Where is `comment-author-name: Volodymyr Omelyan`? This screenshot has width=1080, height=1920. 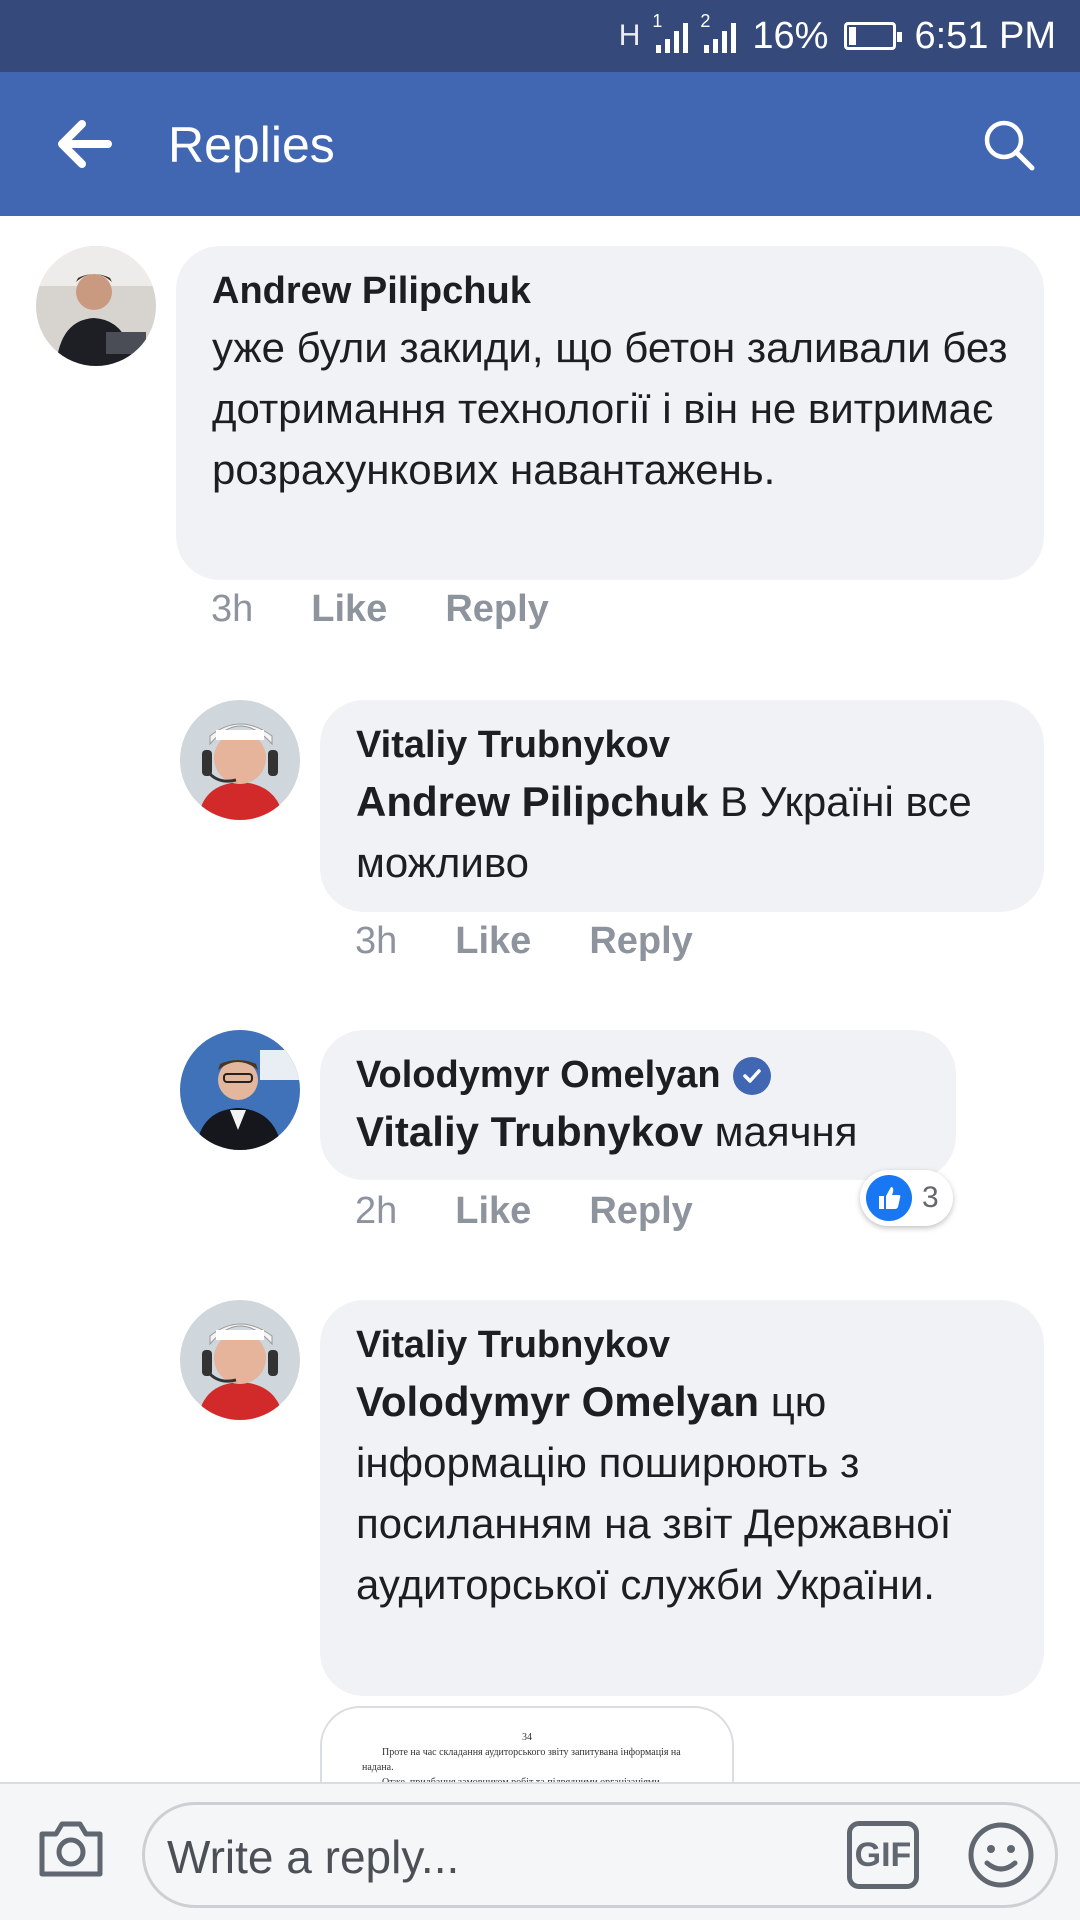
comment-author-name: Volodymyr Omelyan is located at coordinates (538, 1075).